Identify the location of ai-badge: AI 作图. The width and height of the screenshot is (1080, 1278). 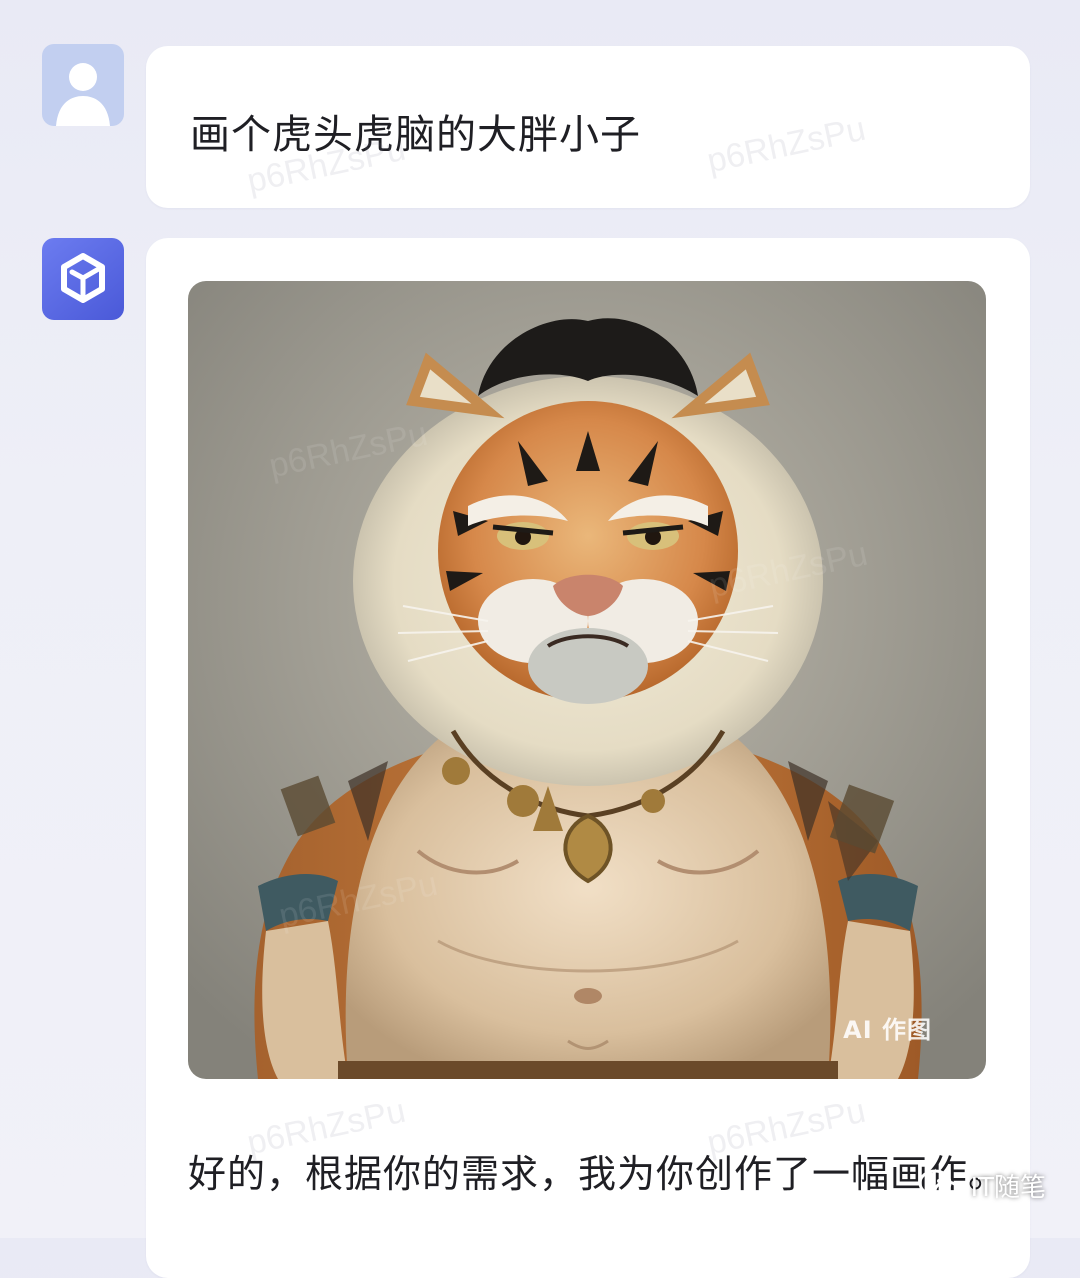
(887, 1030).